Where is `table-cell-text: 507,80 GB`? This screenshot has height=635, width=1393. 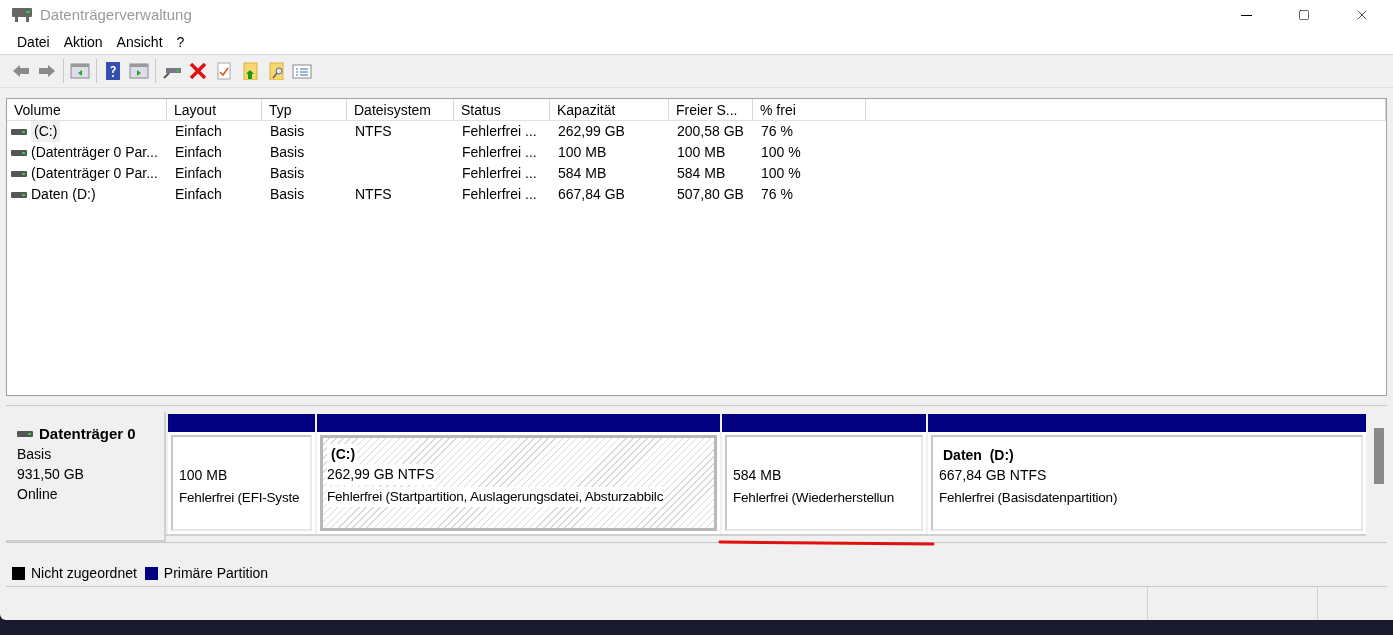
table-cell-text: 507,80 GB is located at coordinates (710, 194).